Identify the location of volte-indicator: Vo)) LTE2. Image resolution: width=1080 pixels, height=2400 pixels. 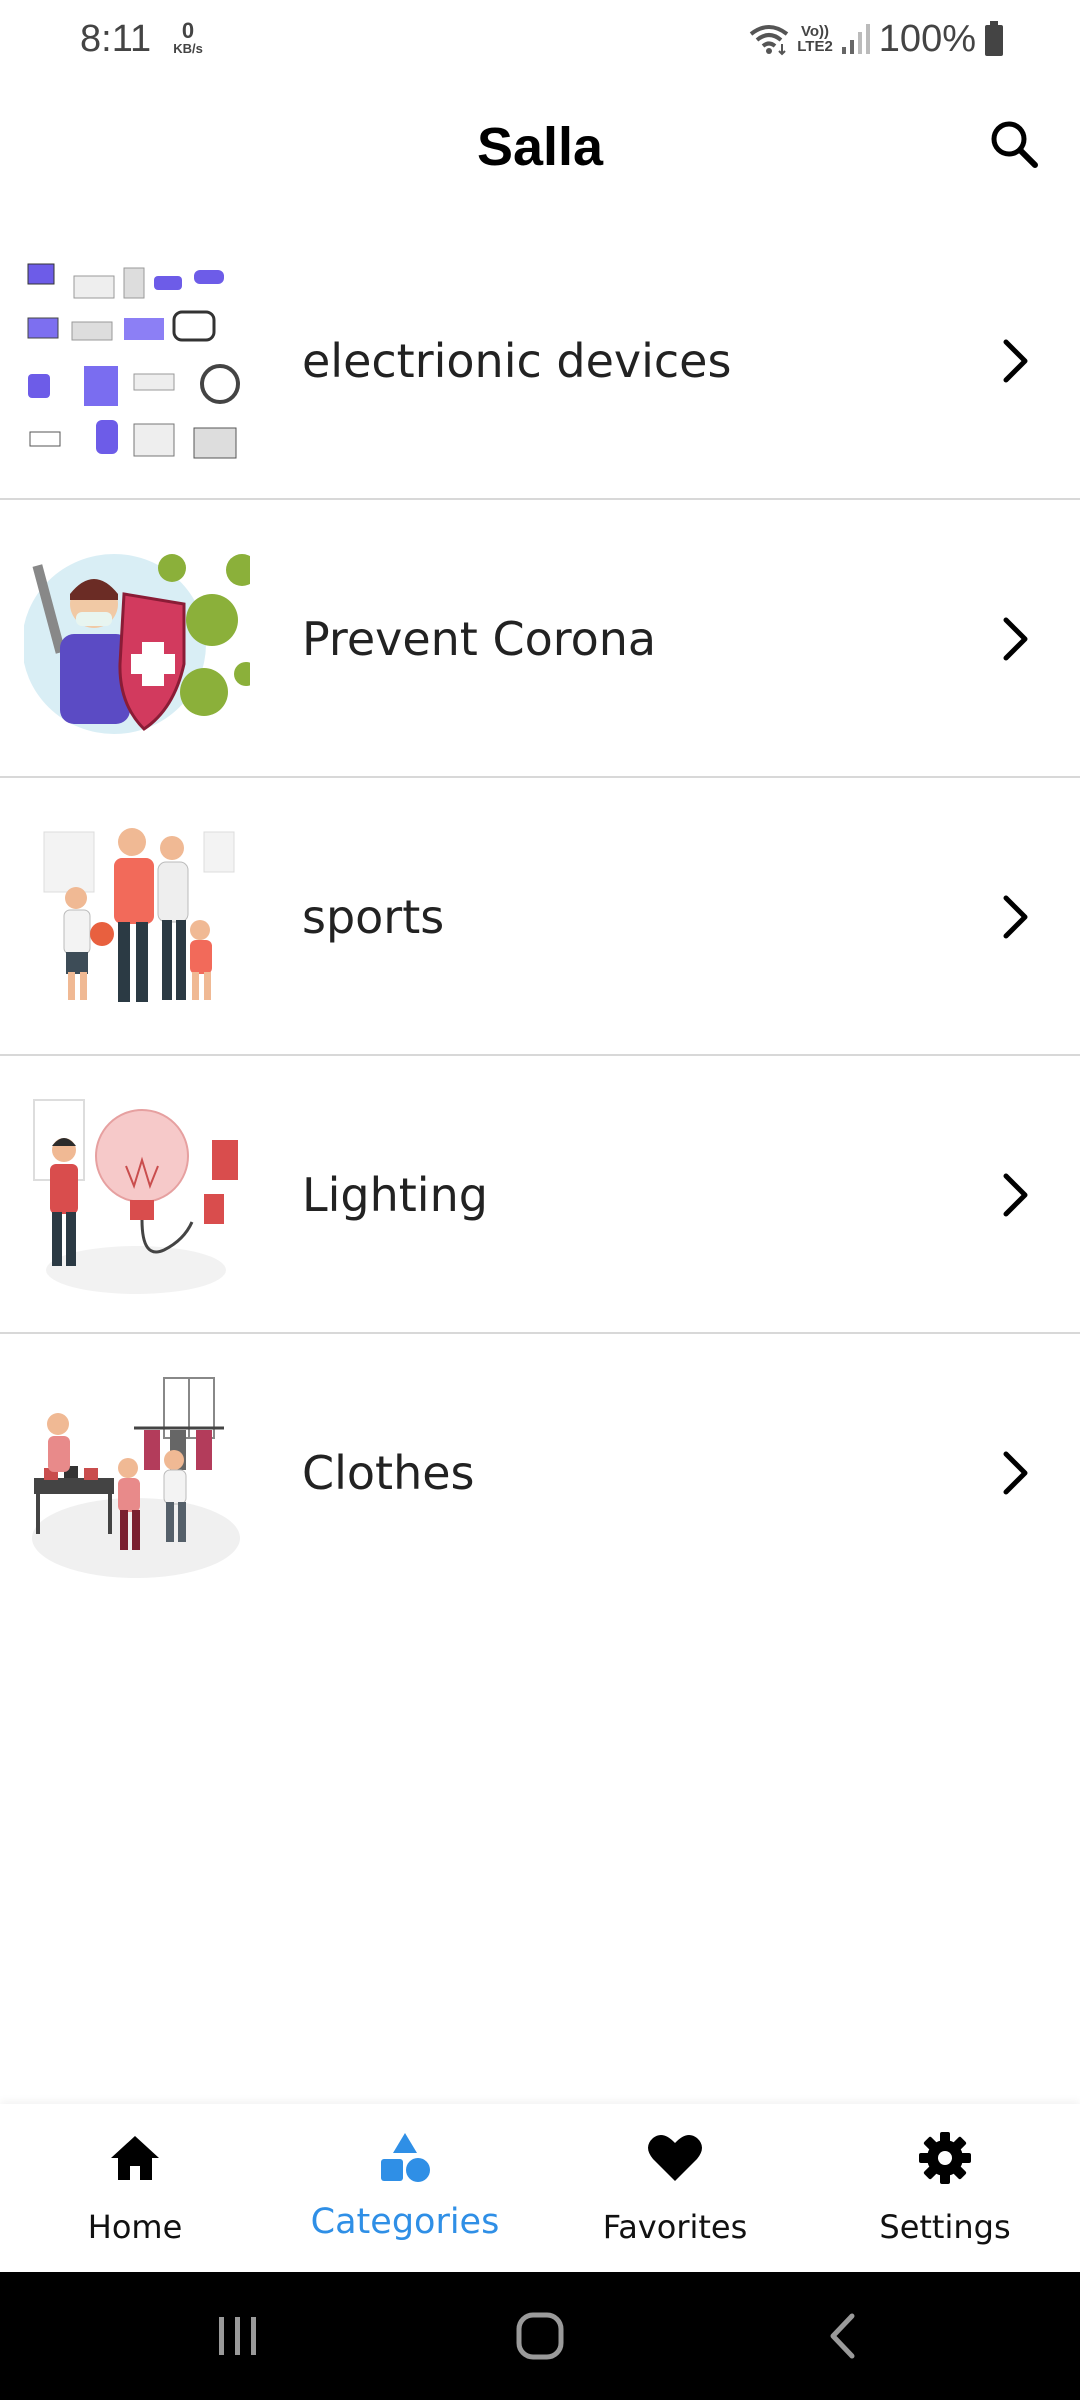
(815, 39).